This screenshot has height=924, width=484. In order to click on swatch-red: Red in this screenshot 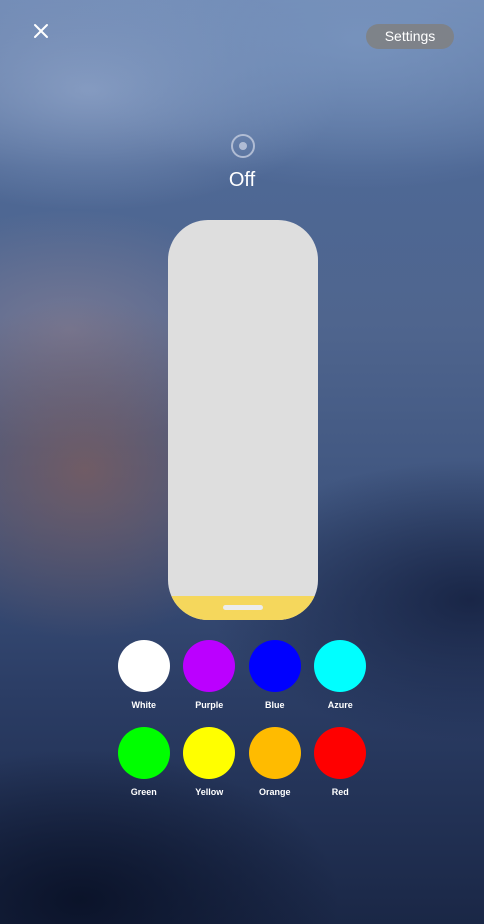, I will do `click(341, 762)`.